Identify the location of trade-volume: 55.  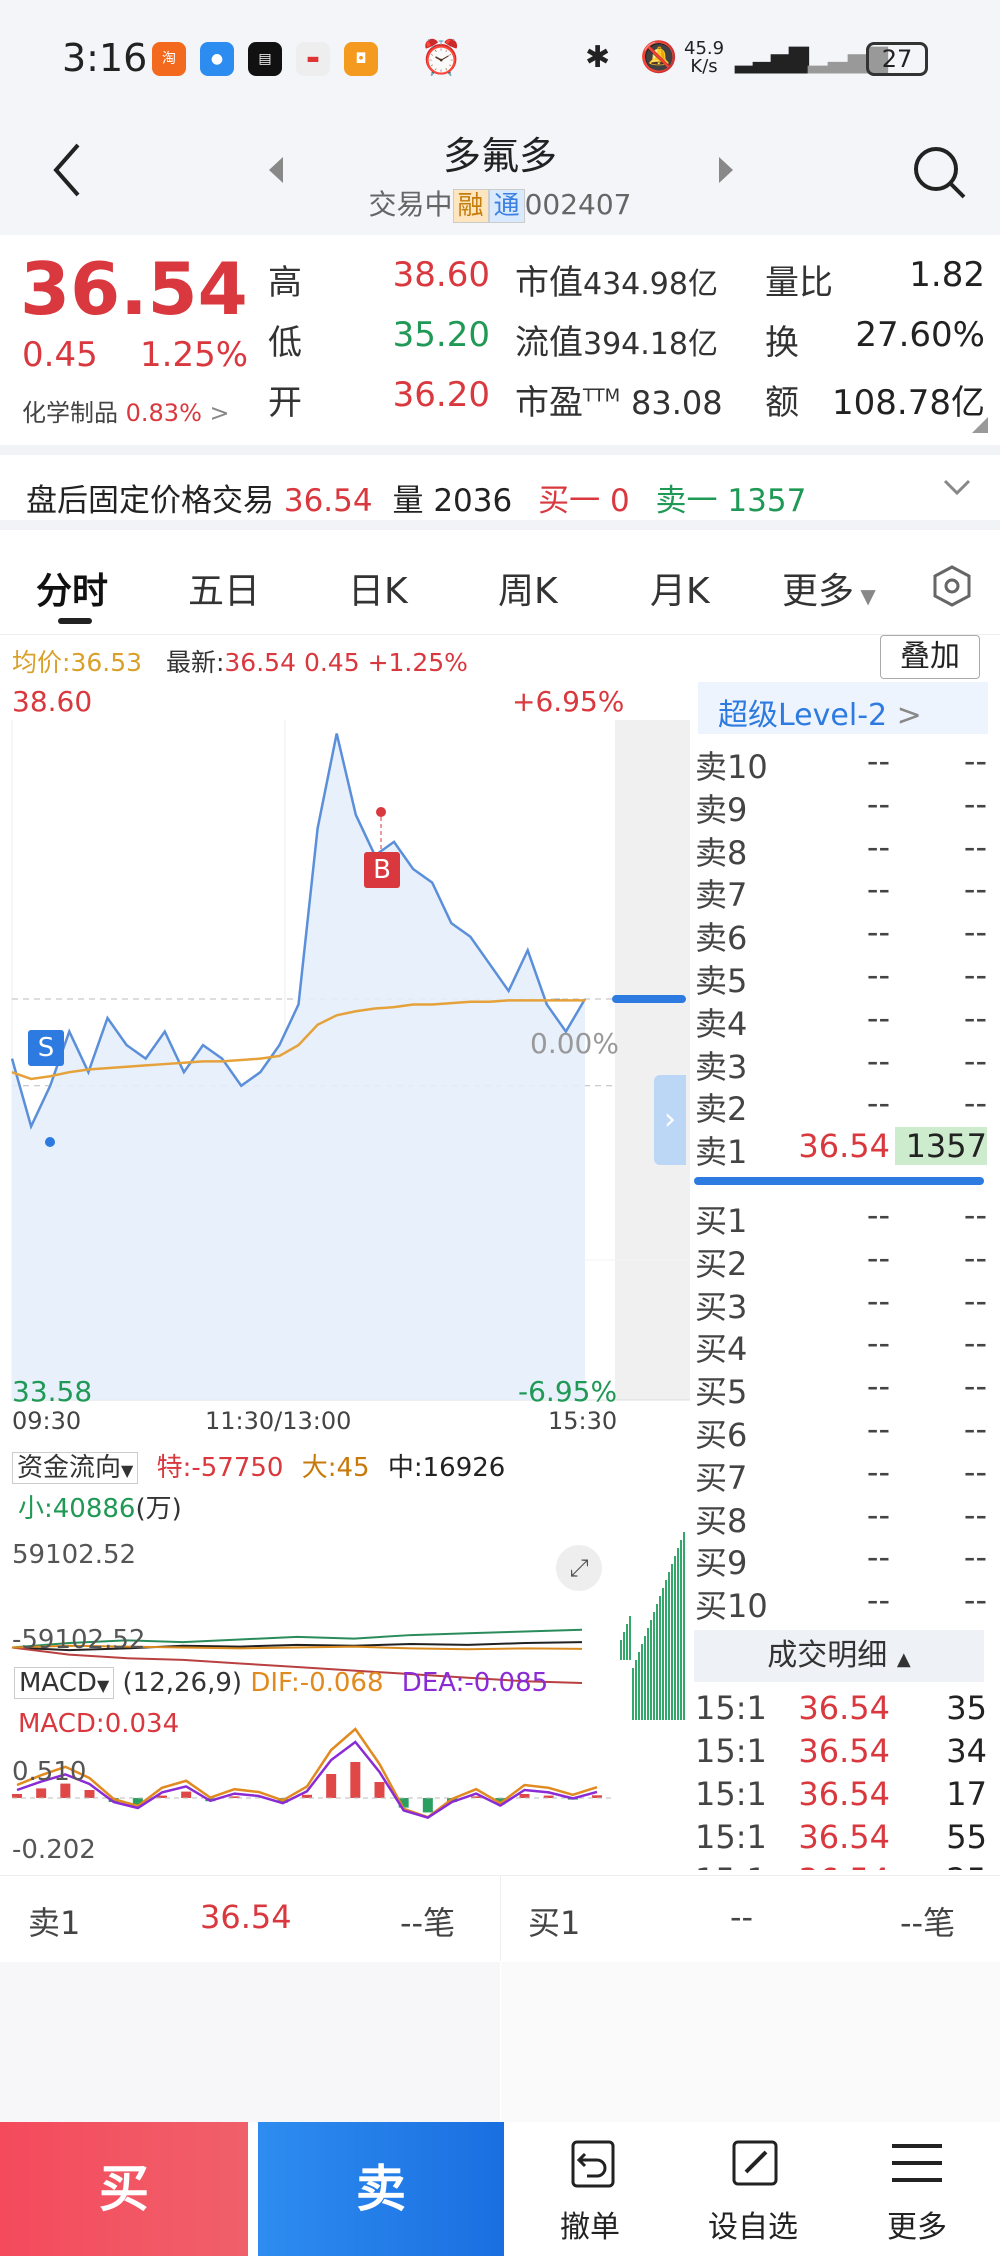
(966, 1837).